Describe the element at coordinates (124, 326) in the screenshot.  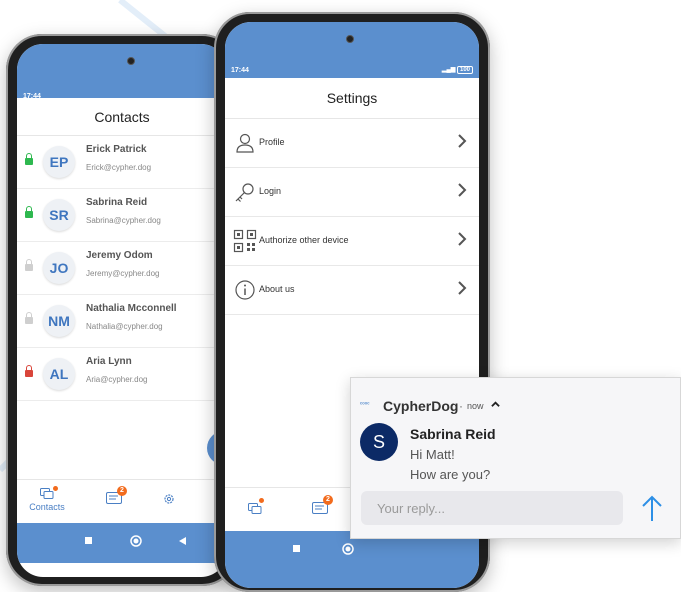
I see `contact-email: Nathalia@cypher.dog` at that location.